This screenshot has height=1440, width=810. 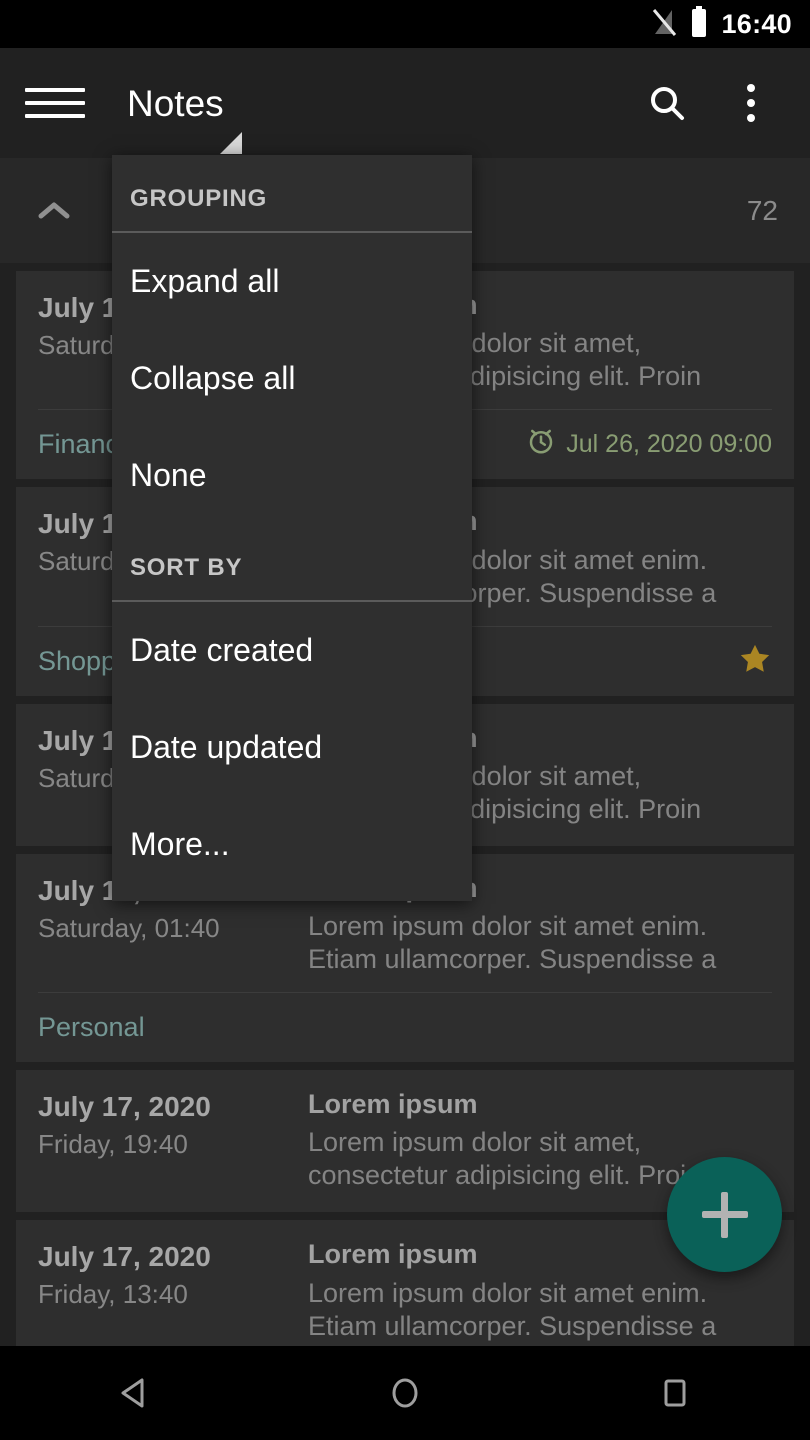 What do you see at coordinates (292, 747) in the screenshot?
I see `menu-item-date-updated: Date updated` at bounding box center [292, 747].